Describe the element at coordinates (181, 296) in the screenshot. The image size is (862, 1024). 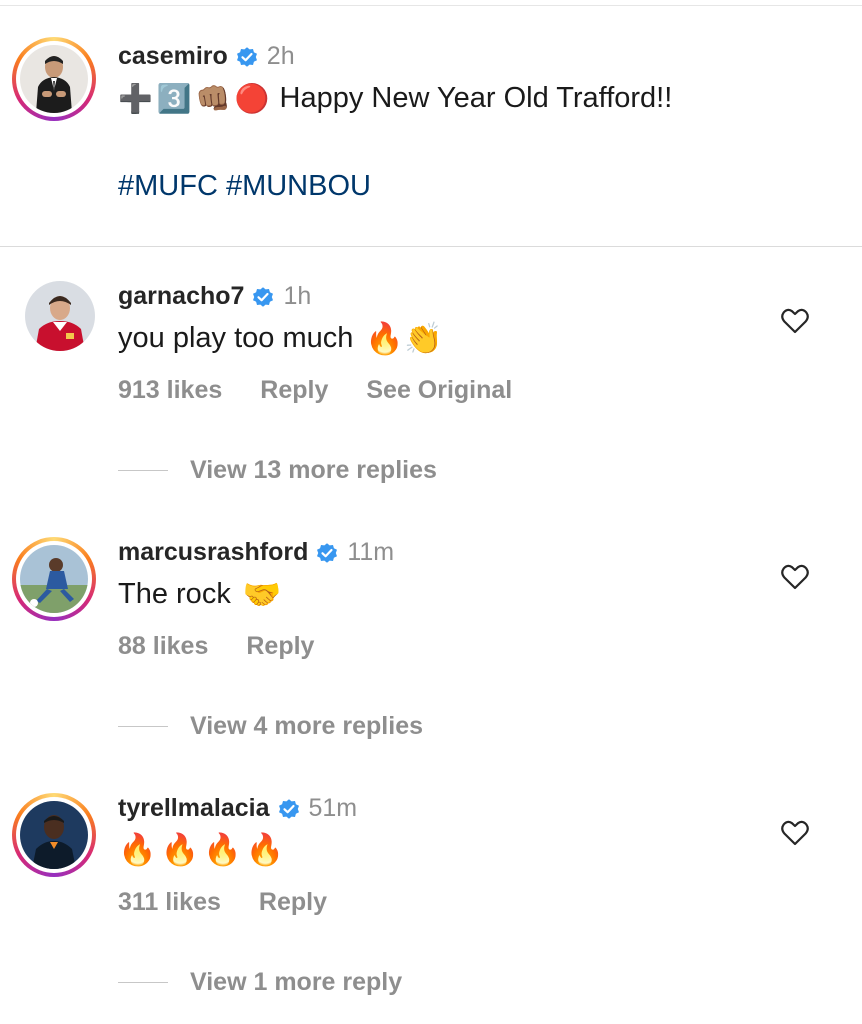
I see `comment-username: garnacho7` at that location.